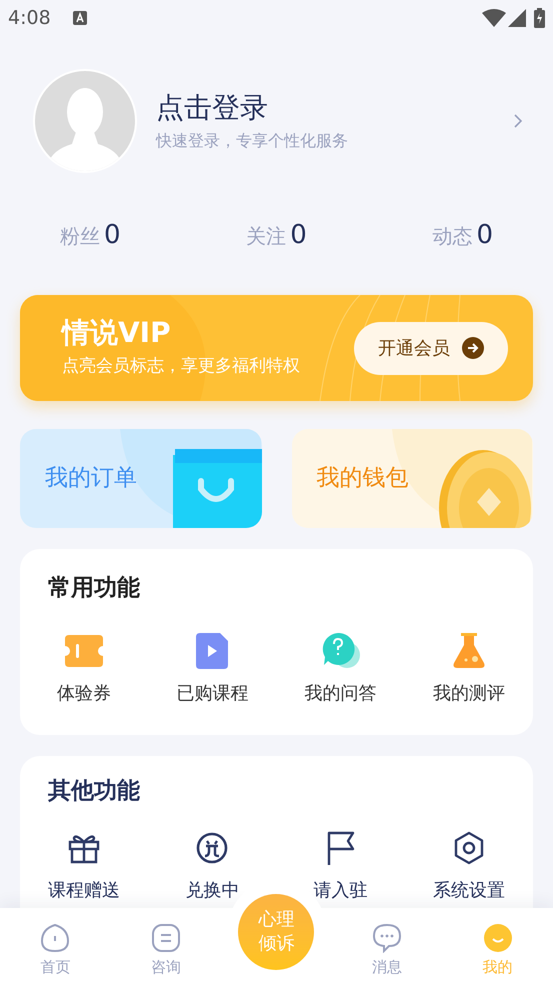 This screenshot has height=984, width=553. Describe the element at coordinates (29, 18) in the screenshot. I see `status-time: 4:08` at that location.